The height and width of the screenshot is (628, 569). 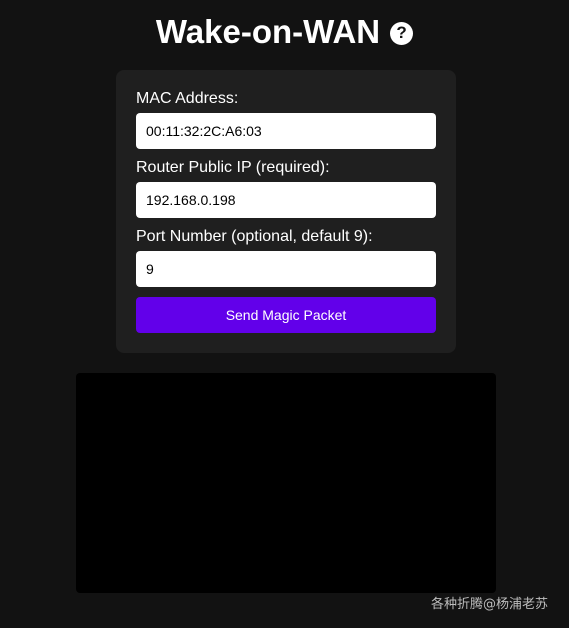 I want to click on send-magic-packet-button: Send Magic Packet, so click(x=286, y=315).